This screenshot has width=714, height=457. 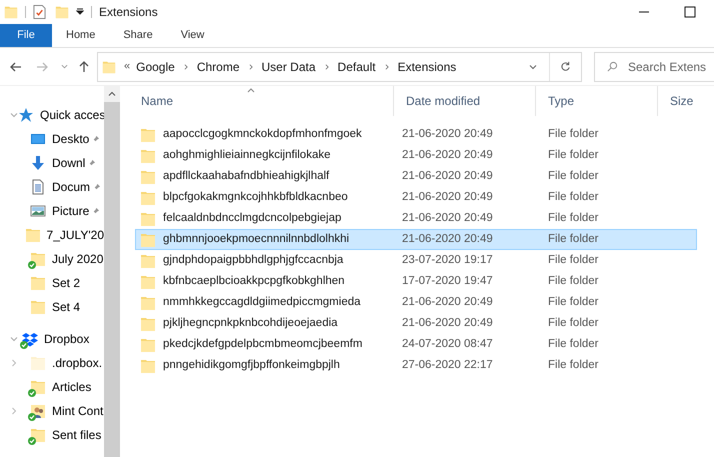 I want to click on nav-item: Quick acces, so click(x=73, y=115).